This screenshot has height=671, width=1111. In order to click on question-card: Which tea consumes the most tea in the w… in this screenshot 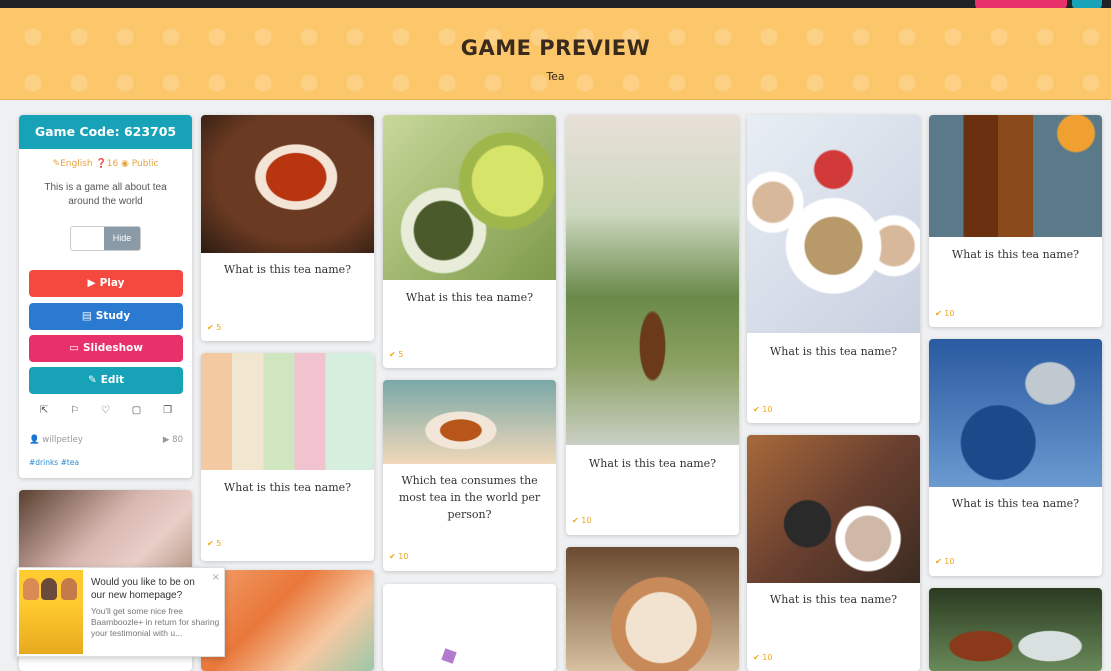, I will do `click(469, 475)`.